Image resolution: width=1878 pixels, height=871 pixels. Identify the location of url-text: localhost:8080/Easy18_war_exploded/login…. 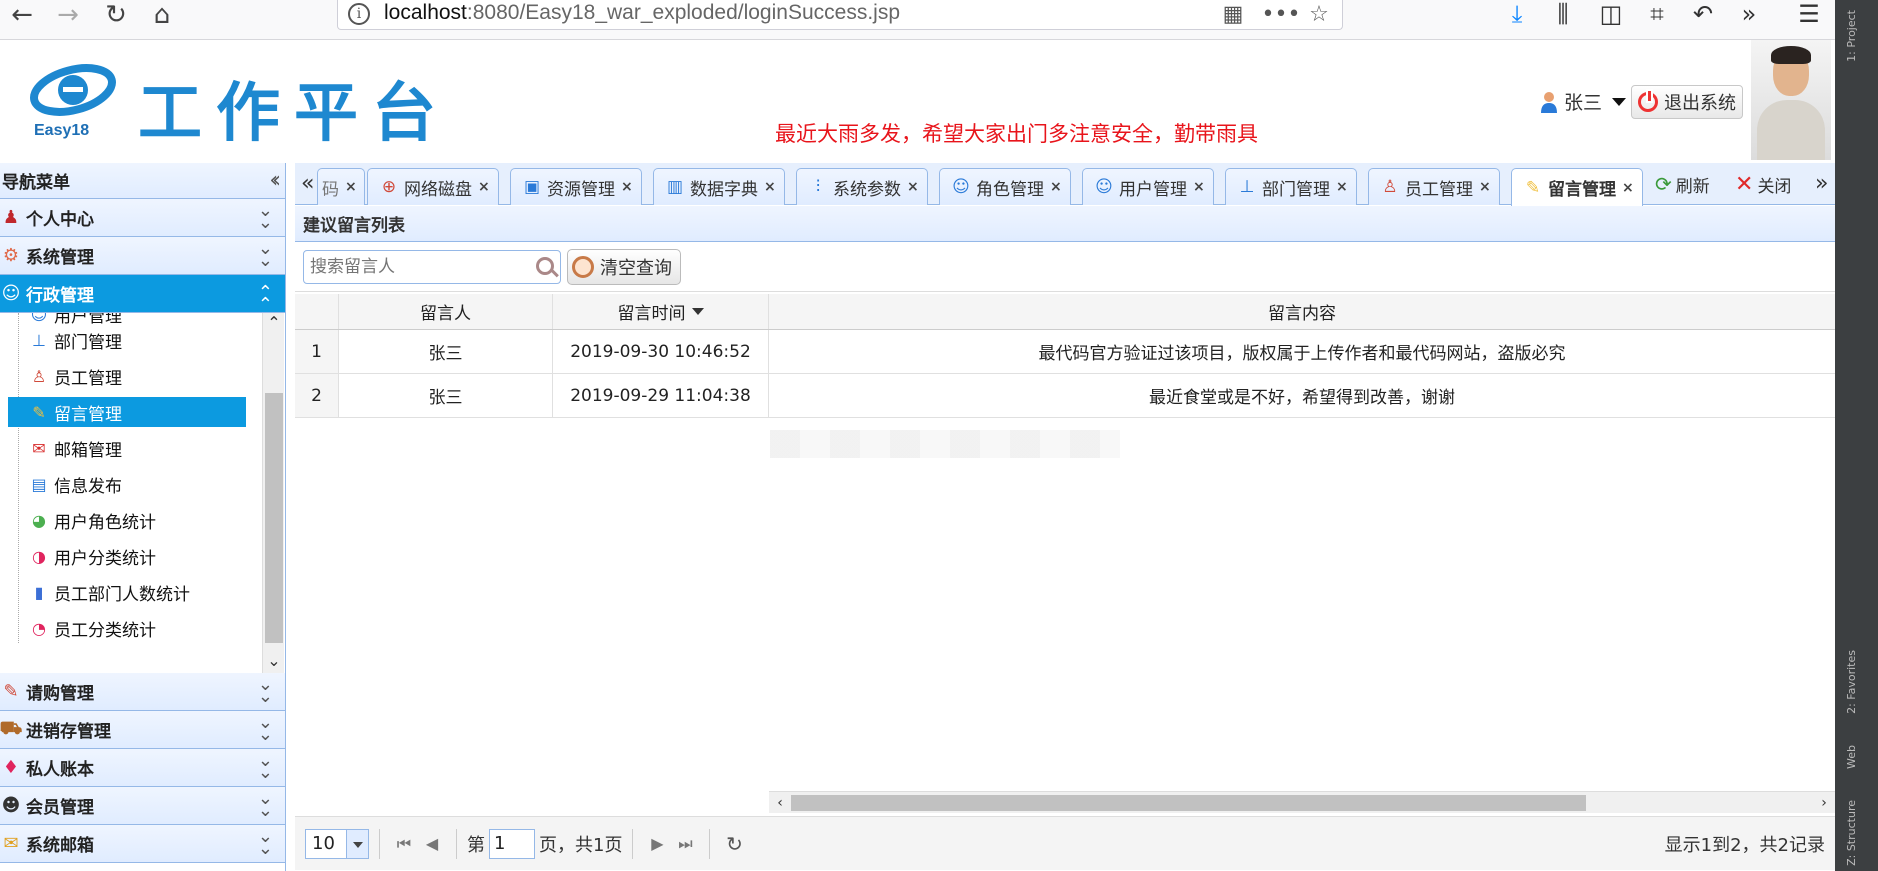
(642, 13).